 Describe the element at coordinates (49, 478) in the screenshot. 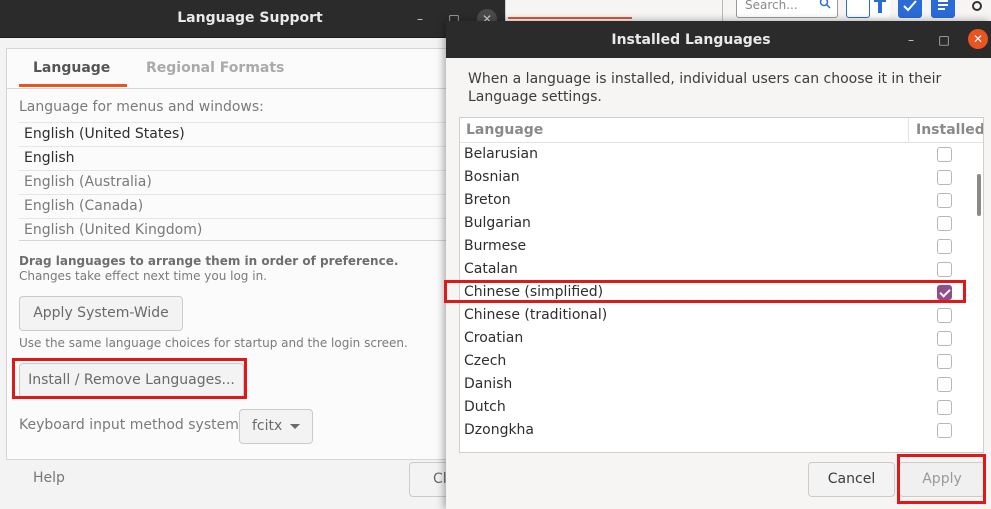

I see `help-button: Help` at that location.